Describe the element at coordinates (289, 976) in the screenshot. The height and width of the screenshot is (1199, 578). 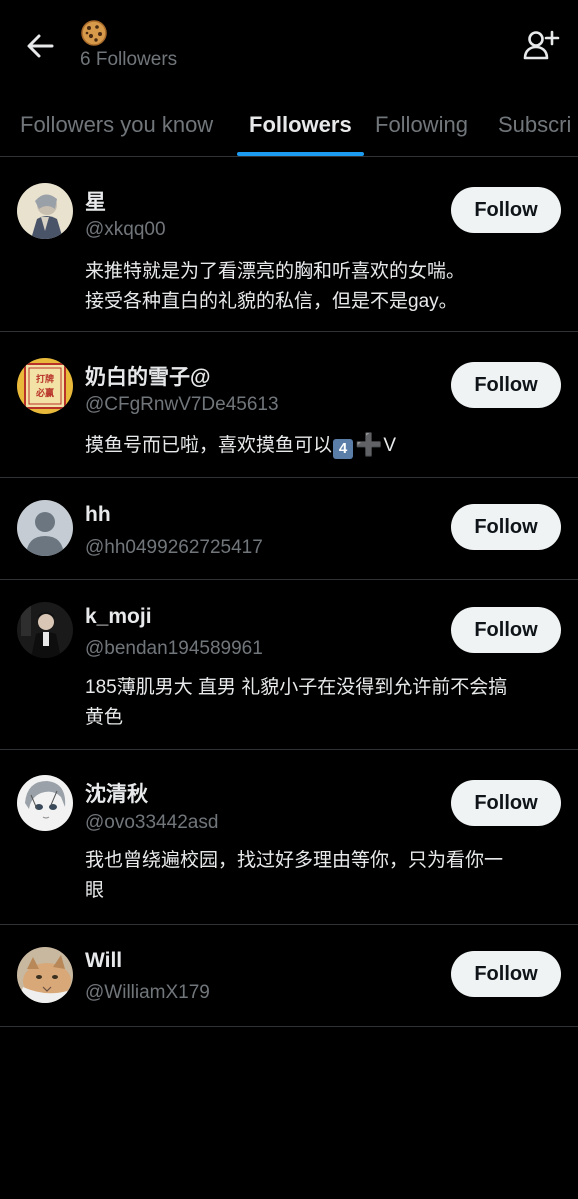
I see `list-item: Will @WilliamX179 Follow` at that location.